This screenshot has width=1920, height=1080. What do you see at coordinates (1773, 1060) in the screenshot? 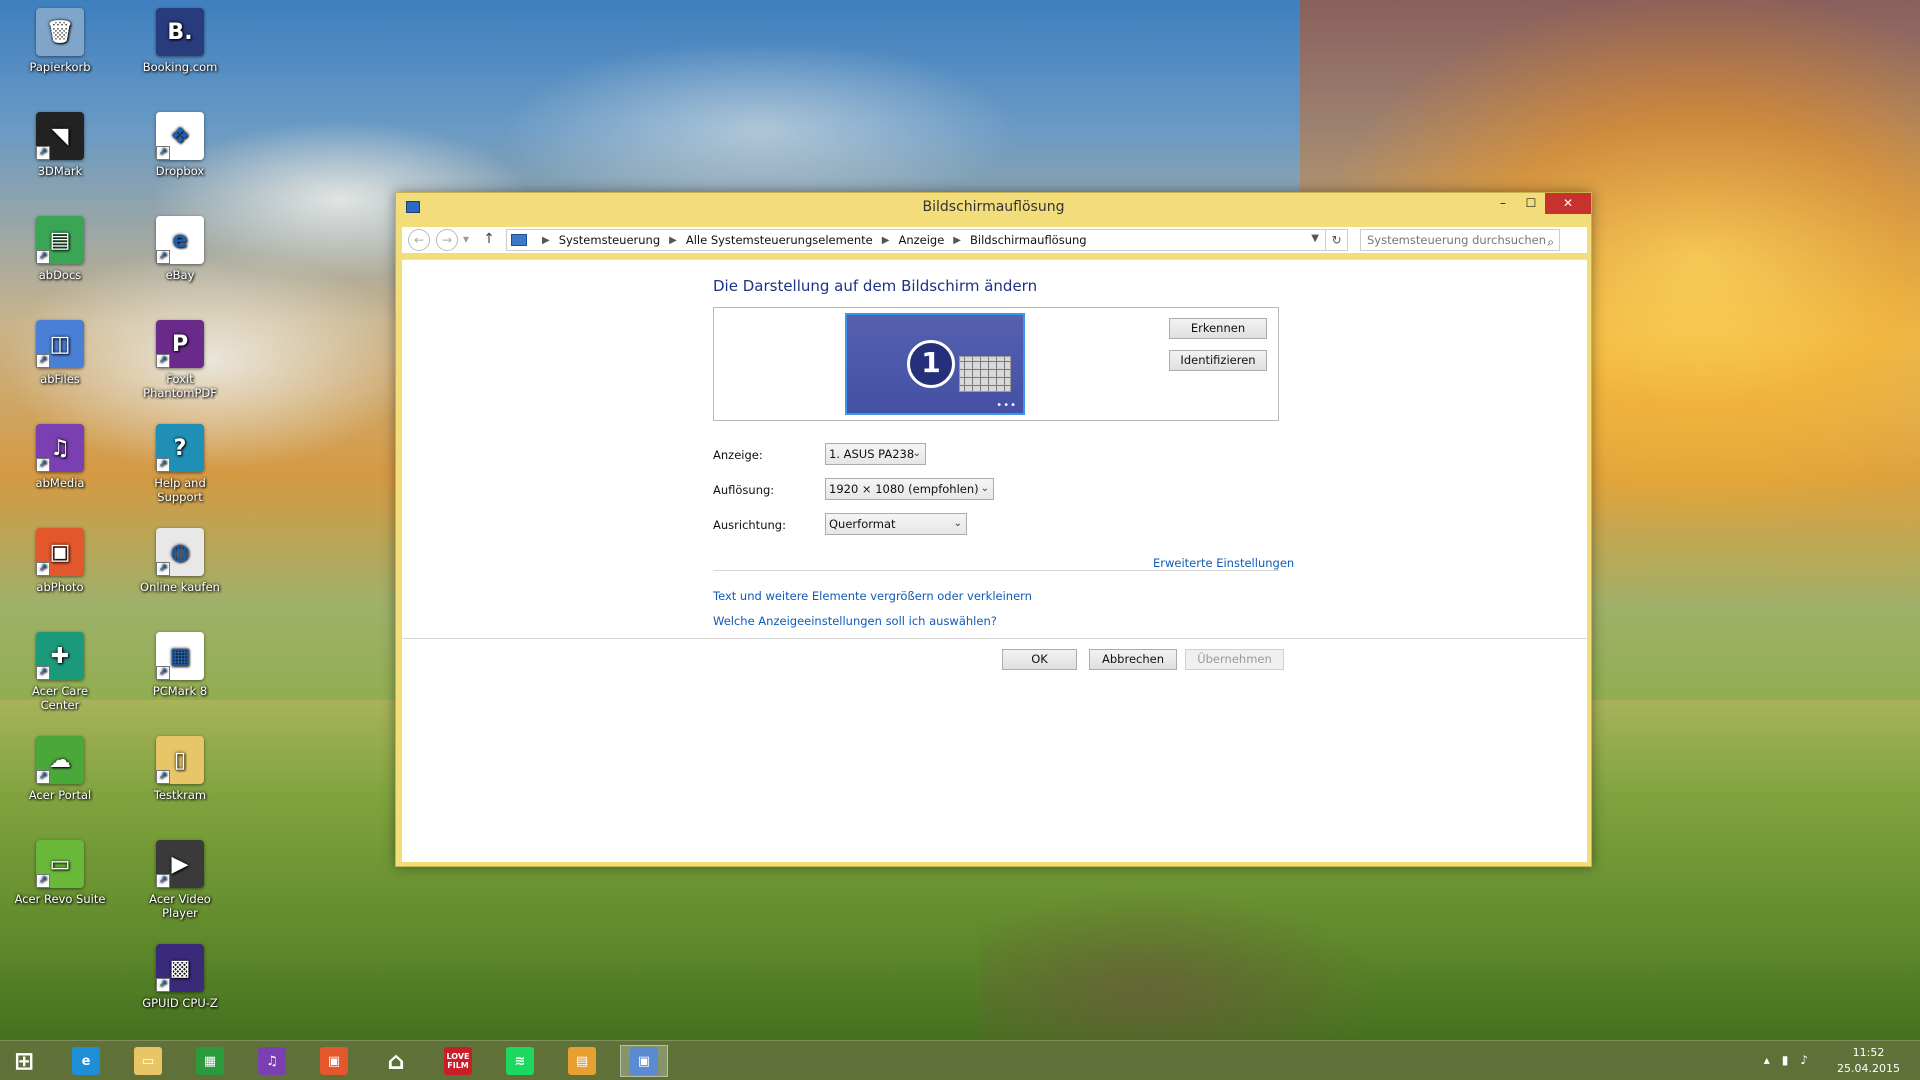
I see `chevron-up-icon: ▴` at bounding box center [1773, 1060].